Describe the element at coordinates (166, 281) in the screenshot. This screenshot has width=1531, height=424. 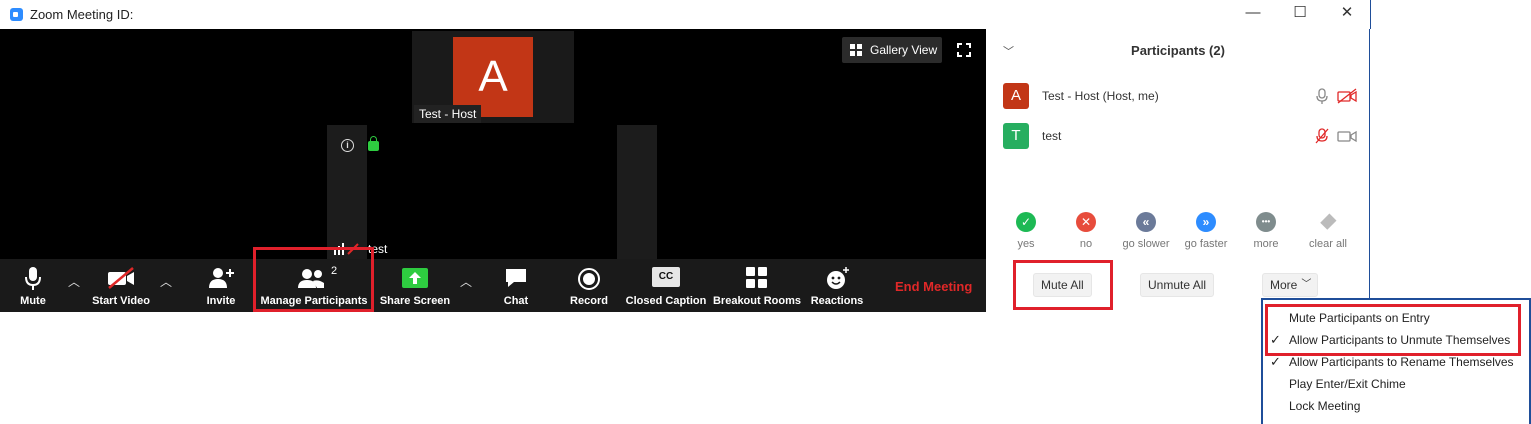
I see `video-options-caret-icon: ︿` at that location.